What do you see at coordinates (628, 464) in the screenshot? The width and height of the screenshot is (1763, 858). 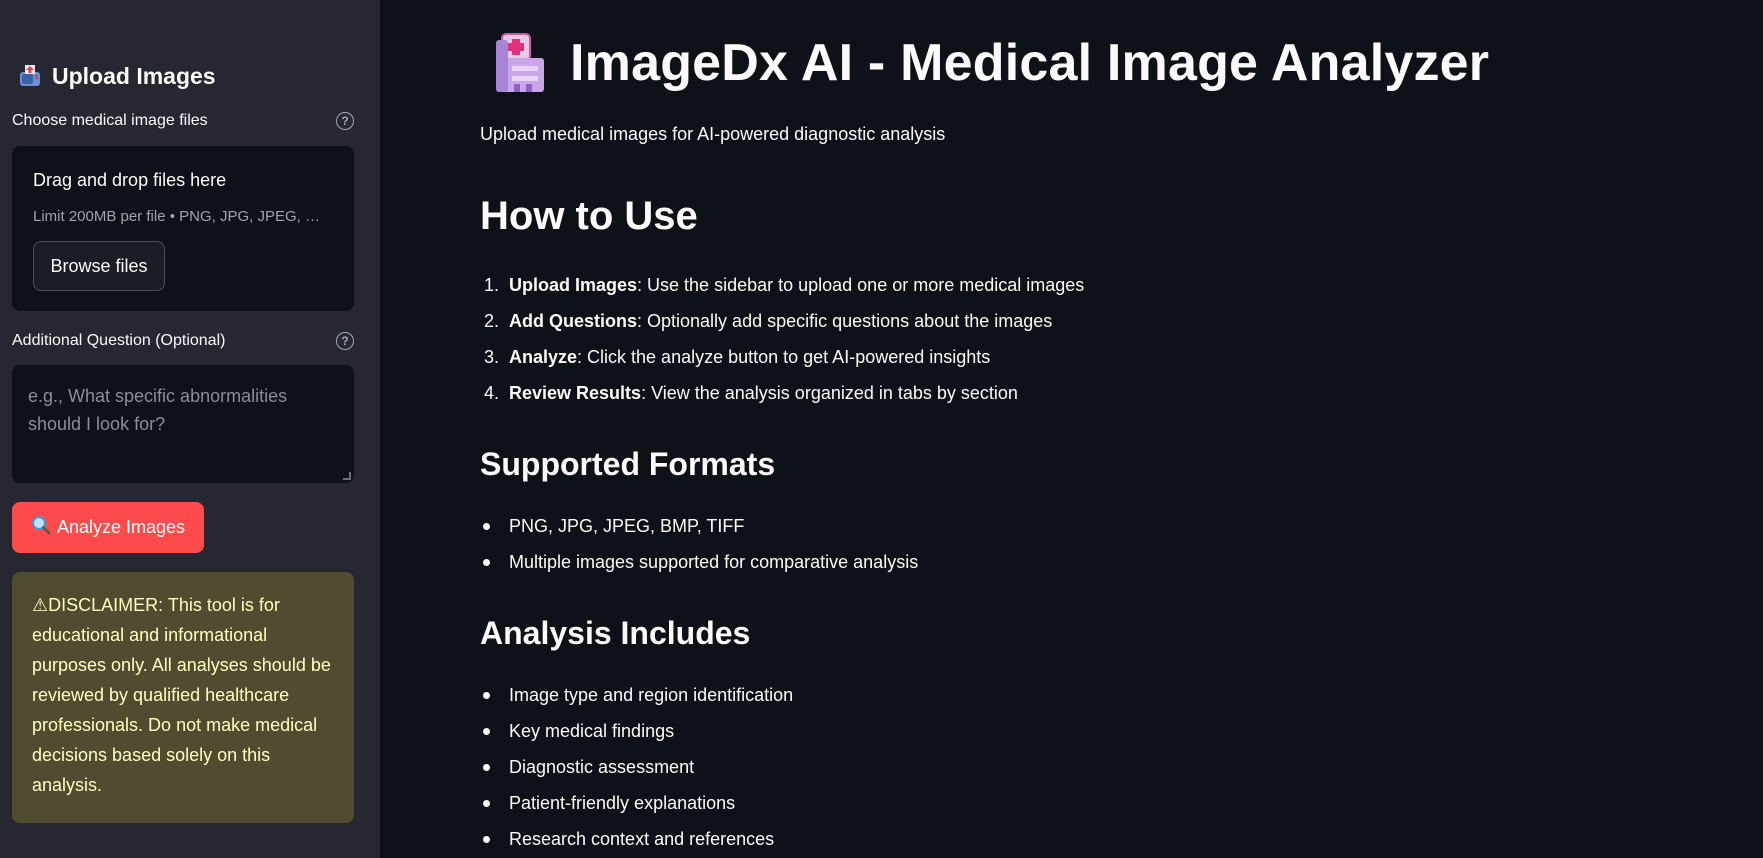 I see `supported-formats-heading: Supported Formats` at bounding box center [628, 464].